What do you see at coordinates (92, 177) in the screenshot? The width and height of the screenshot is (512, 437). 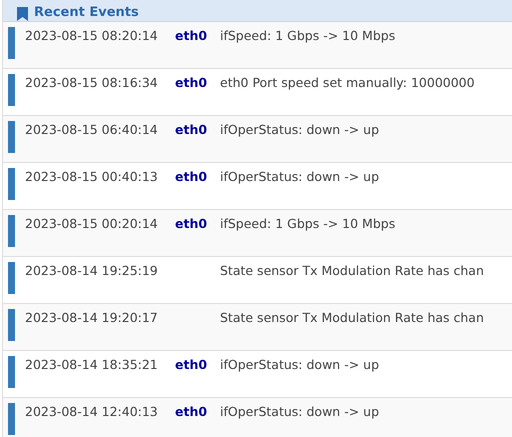 I see `event-time: 2023-08-15 00:40:13` at bounding box center [92, 177].